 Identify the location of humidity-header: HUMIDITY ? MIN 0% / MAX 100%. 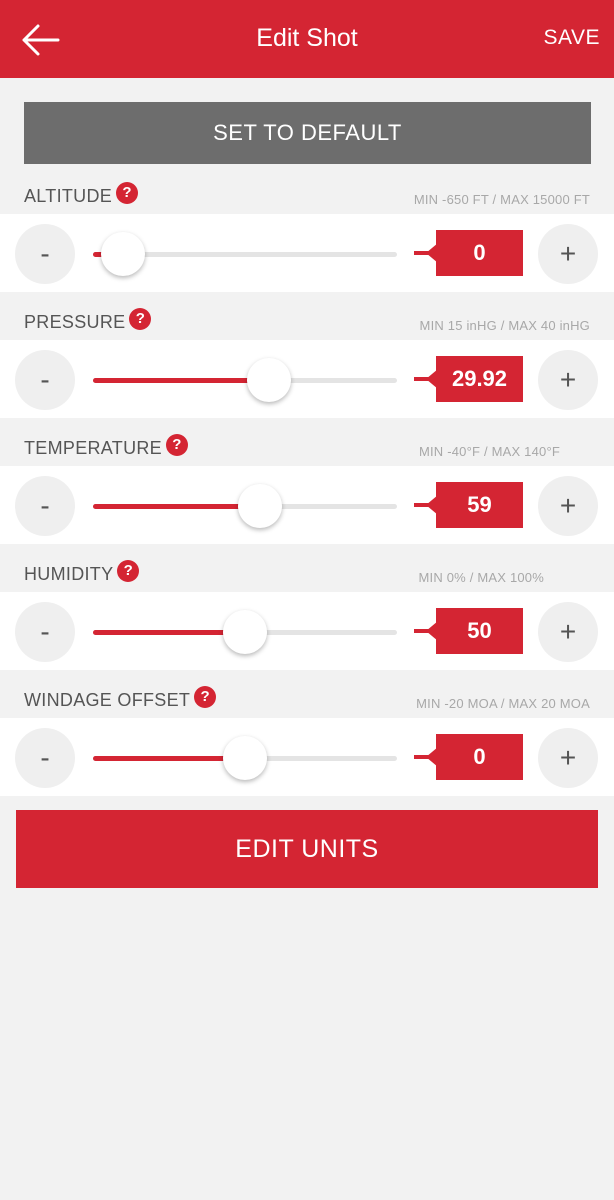
(307, 568).